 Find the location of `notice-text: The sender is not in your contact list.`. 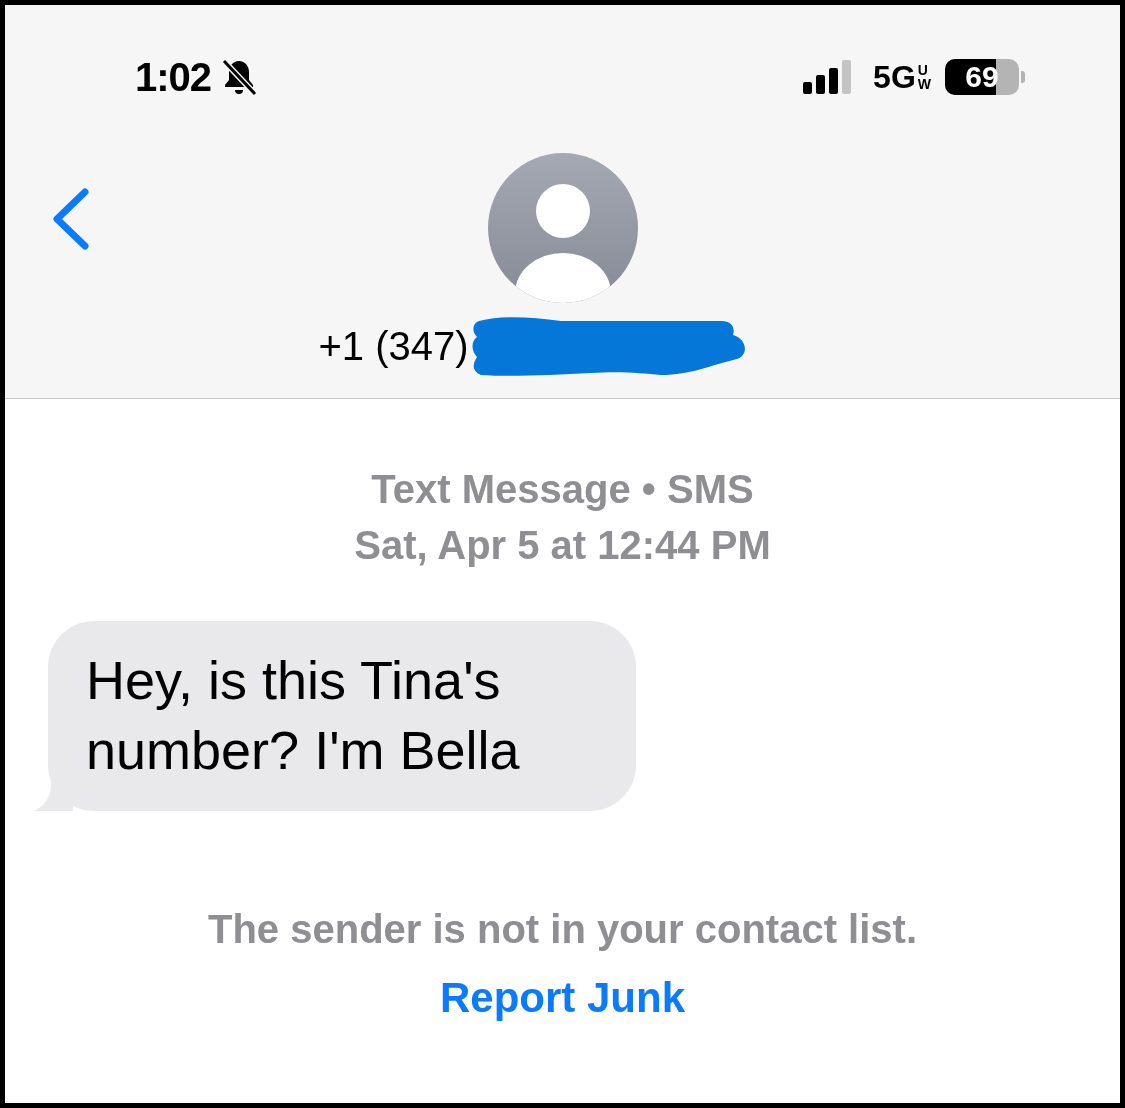

notice-text: The sender is not in your contact list. is located at coordinates (562, 929).